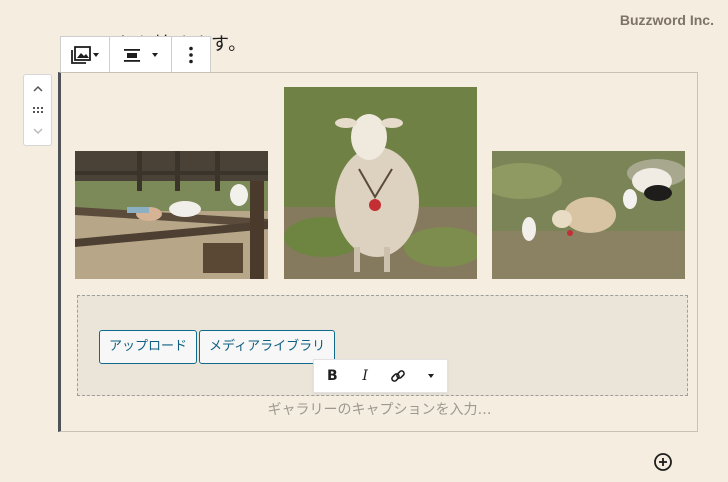  I want to click on gallery-image-goats, so click(171, 215).